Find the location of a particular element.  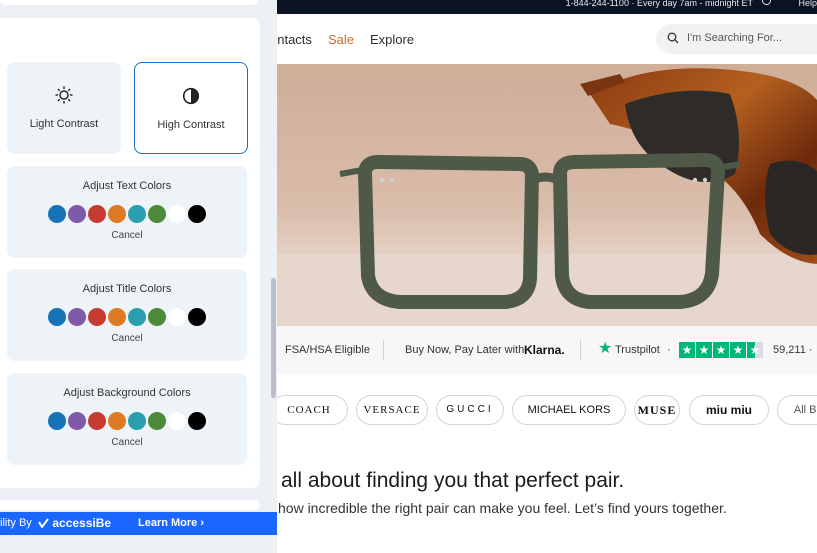

background-color-swatches is located at coordinates (127, 421).